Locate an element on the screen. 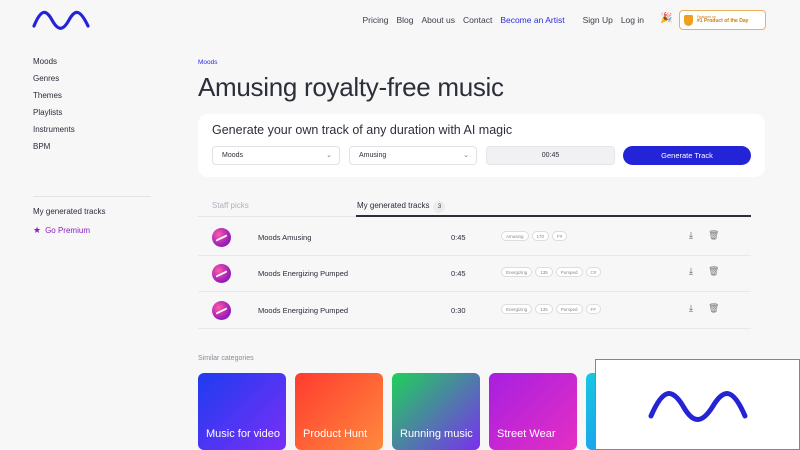  sidebar-item-instruments: Instruments is located at coordinates (93, 133).